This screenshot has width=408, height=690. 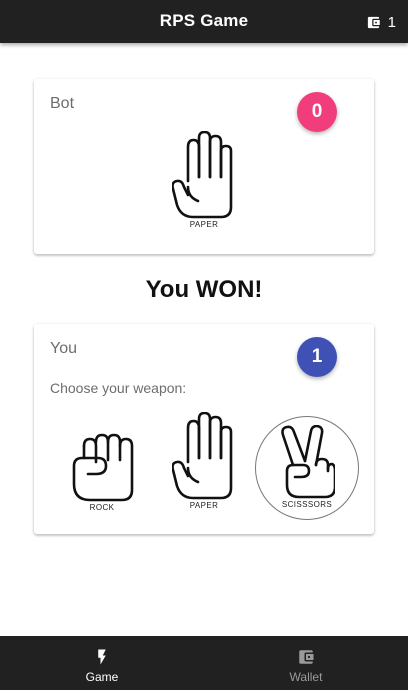 I want to click on bottom-navigation: Game Wallet, so click(x=204, y=663).